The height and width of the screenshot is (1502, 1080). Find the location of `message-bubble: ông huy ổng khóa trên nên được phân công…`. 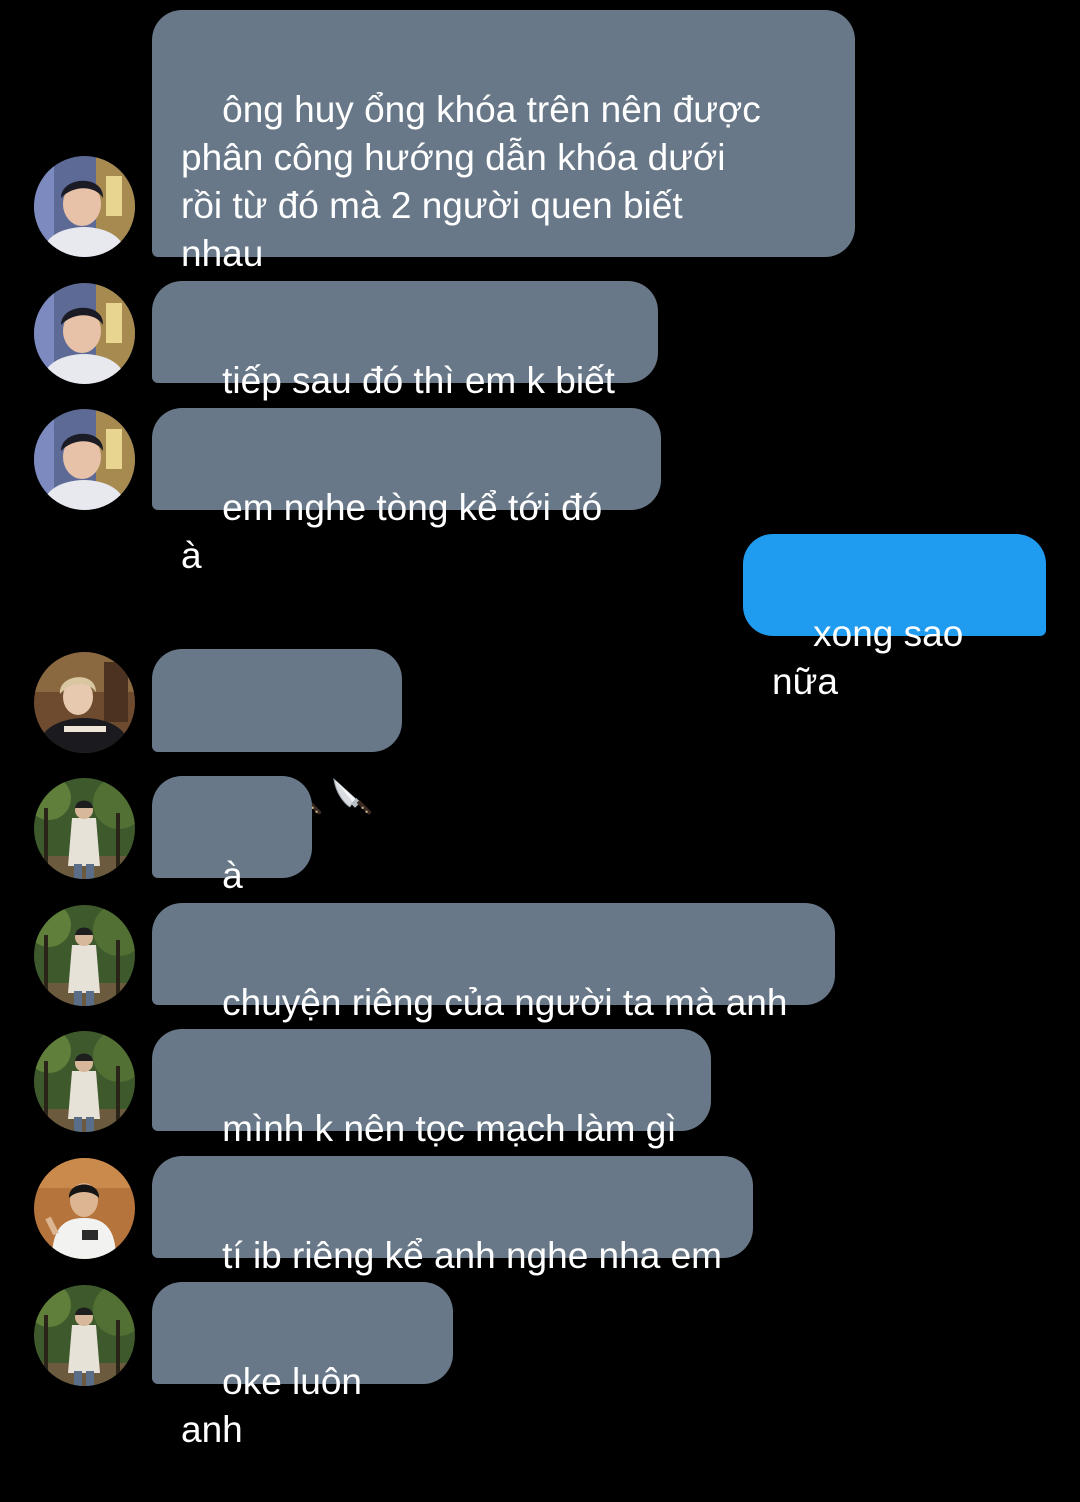

message-bubble: ông huy ổng khóa trên nên được phân công… is located at coordinates (503, 142).